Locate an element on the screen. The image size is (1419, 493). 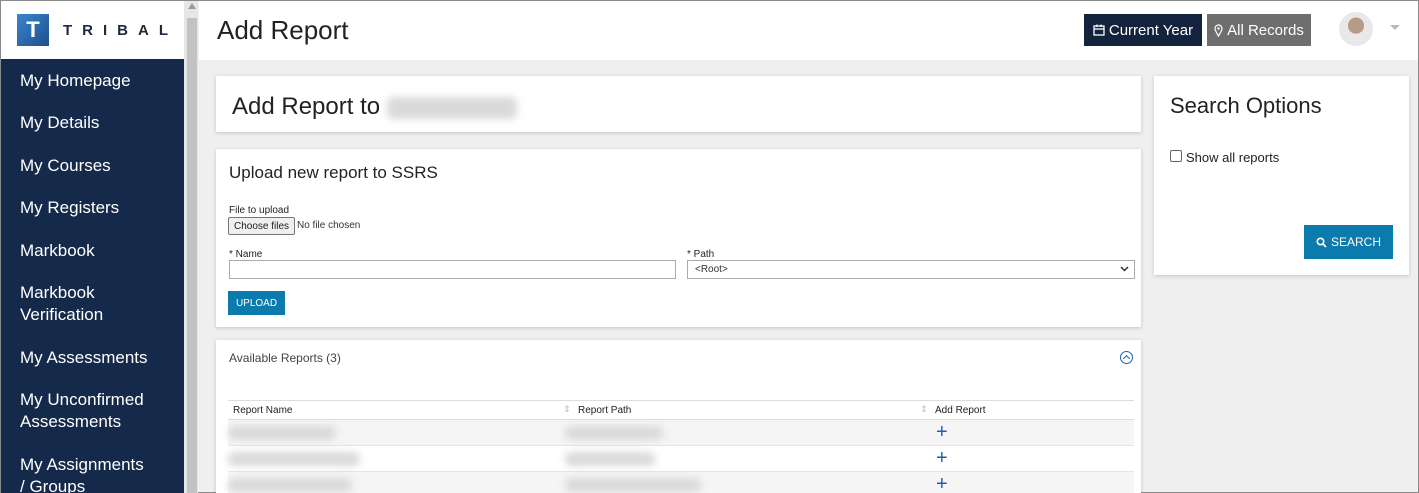
show-all-reports-label: Show all reports is located at coordinates (1232, 157).